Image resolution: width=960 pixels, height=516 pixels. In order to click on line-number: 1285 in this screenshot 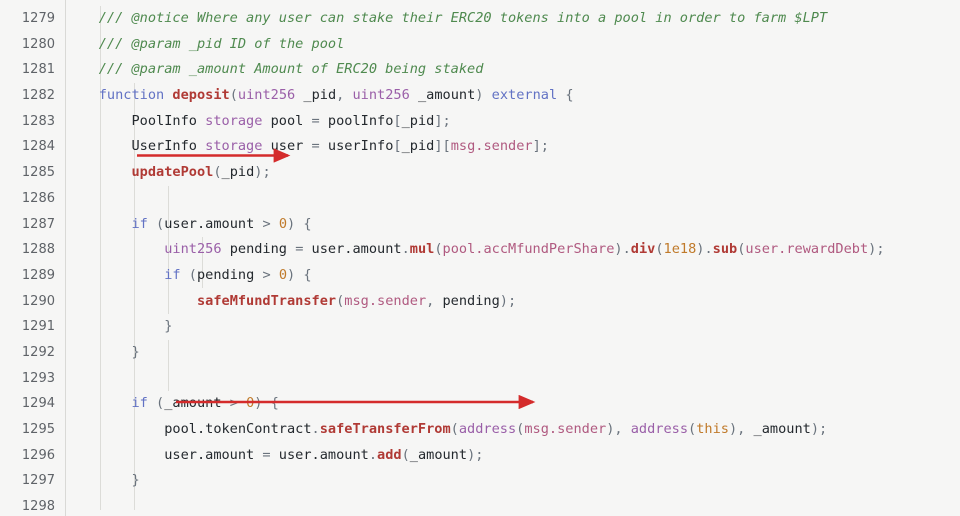, I will do `click(38, 173)`.